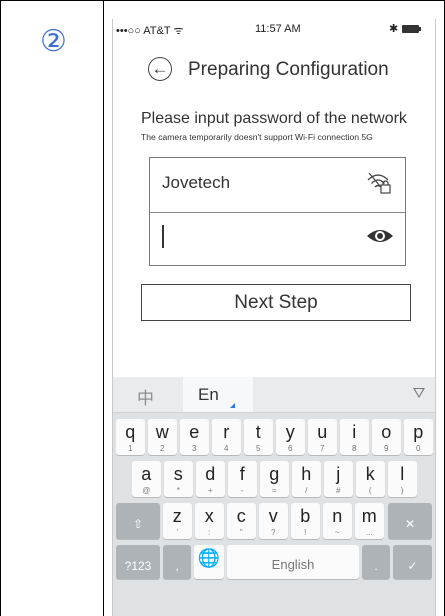  I want to click on key-l: l), so click(402, 479).